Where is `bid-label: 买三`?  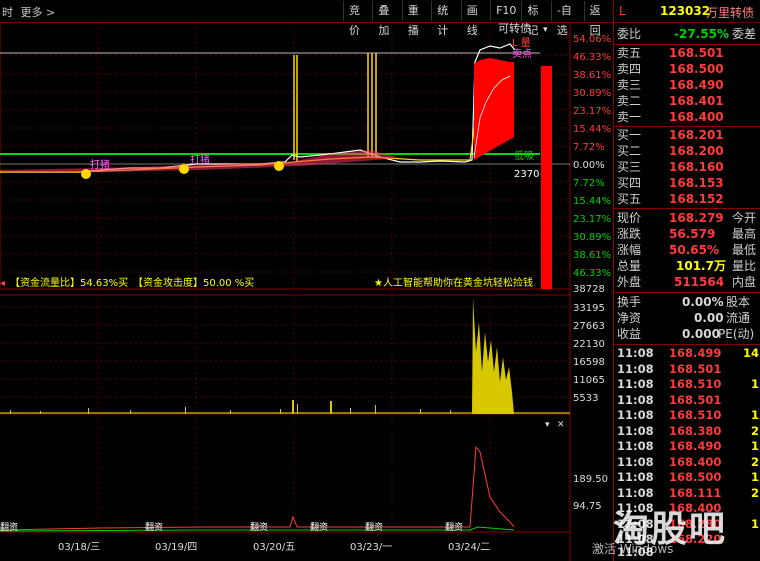 bid-label: 买三 is located at coordinates (629, 167).